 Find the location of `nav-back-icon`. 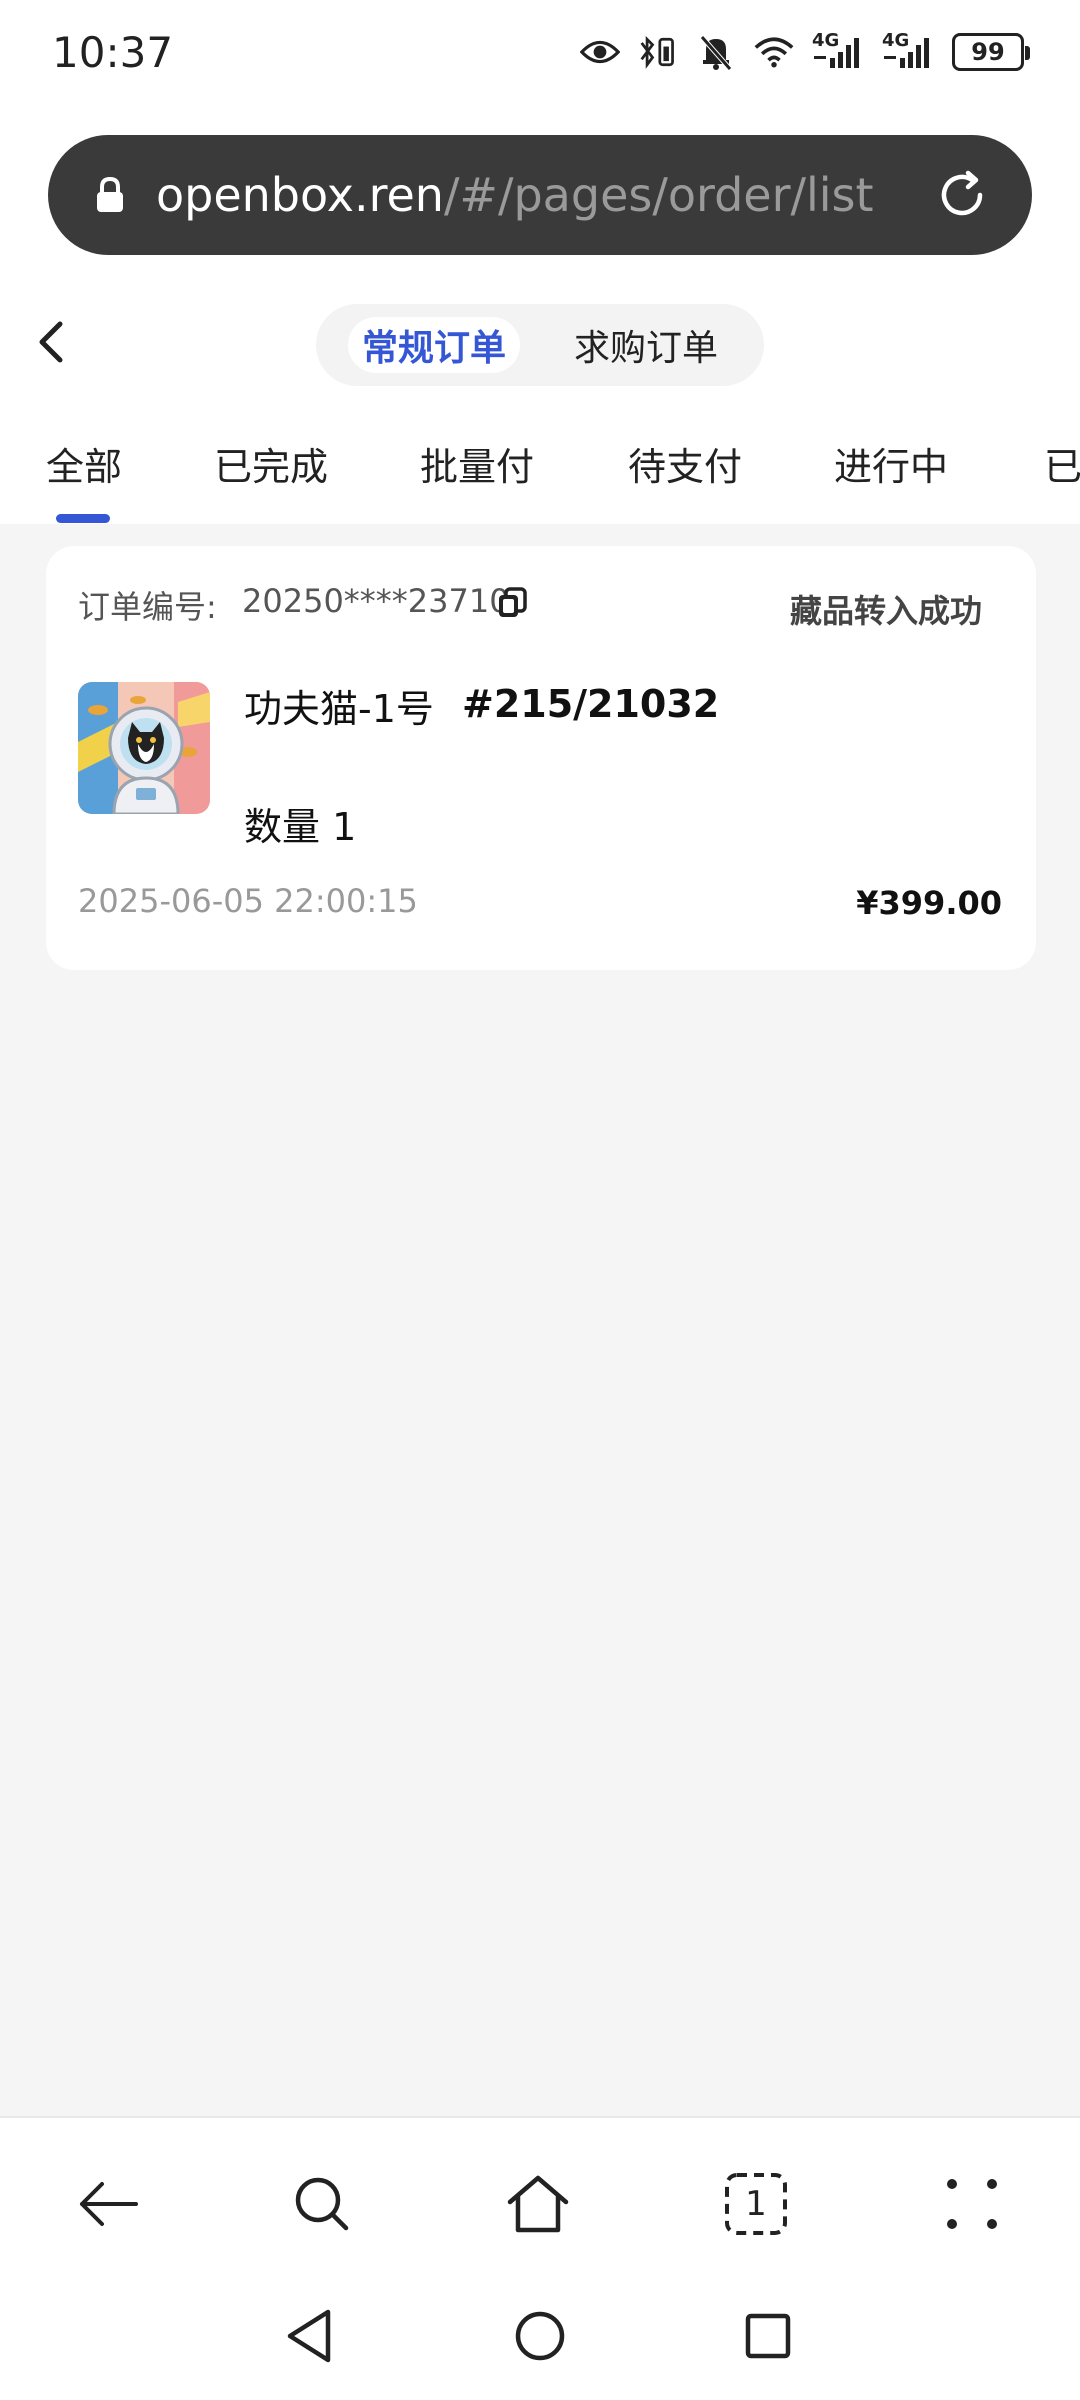

nav-back-icon is located at coordinates (310, 2336).